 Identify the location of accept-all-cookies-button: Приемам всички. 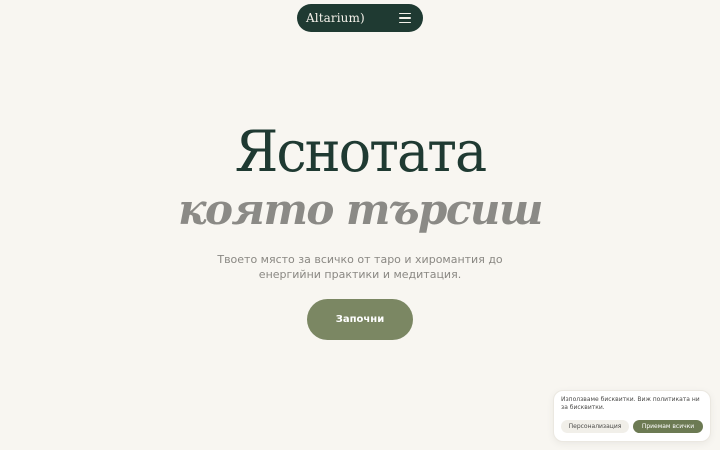
(668, 426).